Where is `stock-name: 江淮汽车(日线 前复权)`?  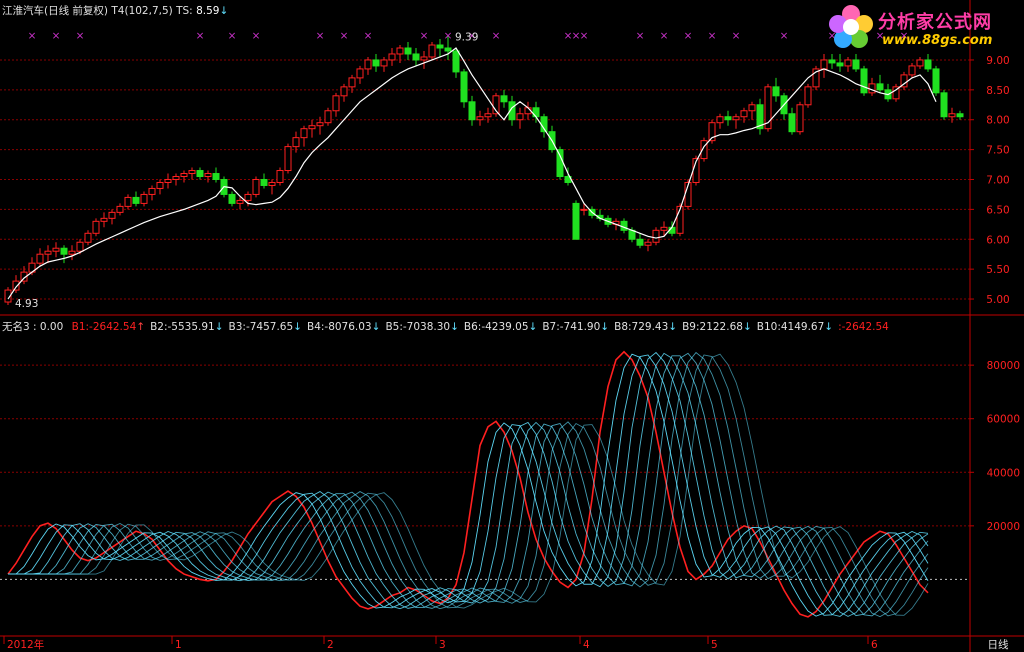 stock-name: 江淮汽车(日线 前复权) is located at coordinates (55, 11).